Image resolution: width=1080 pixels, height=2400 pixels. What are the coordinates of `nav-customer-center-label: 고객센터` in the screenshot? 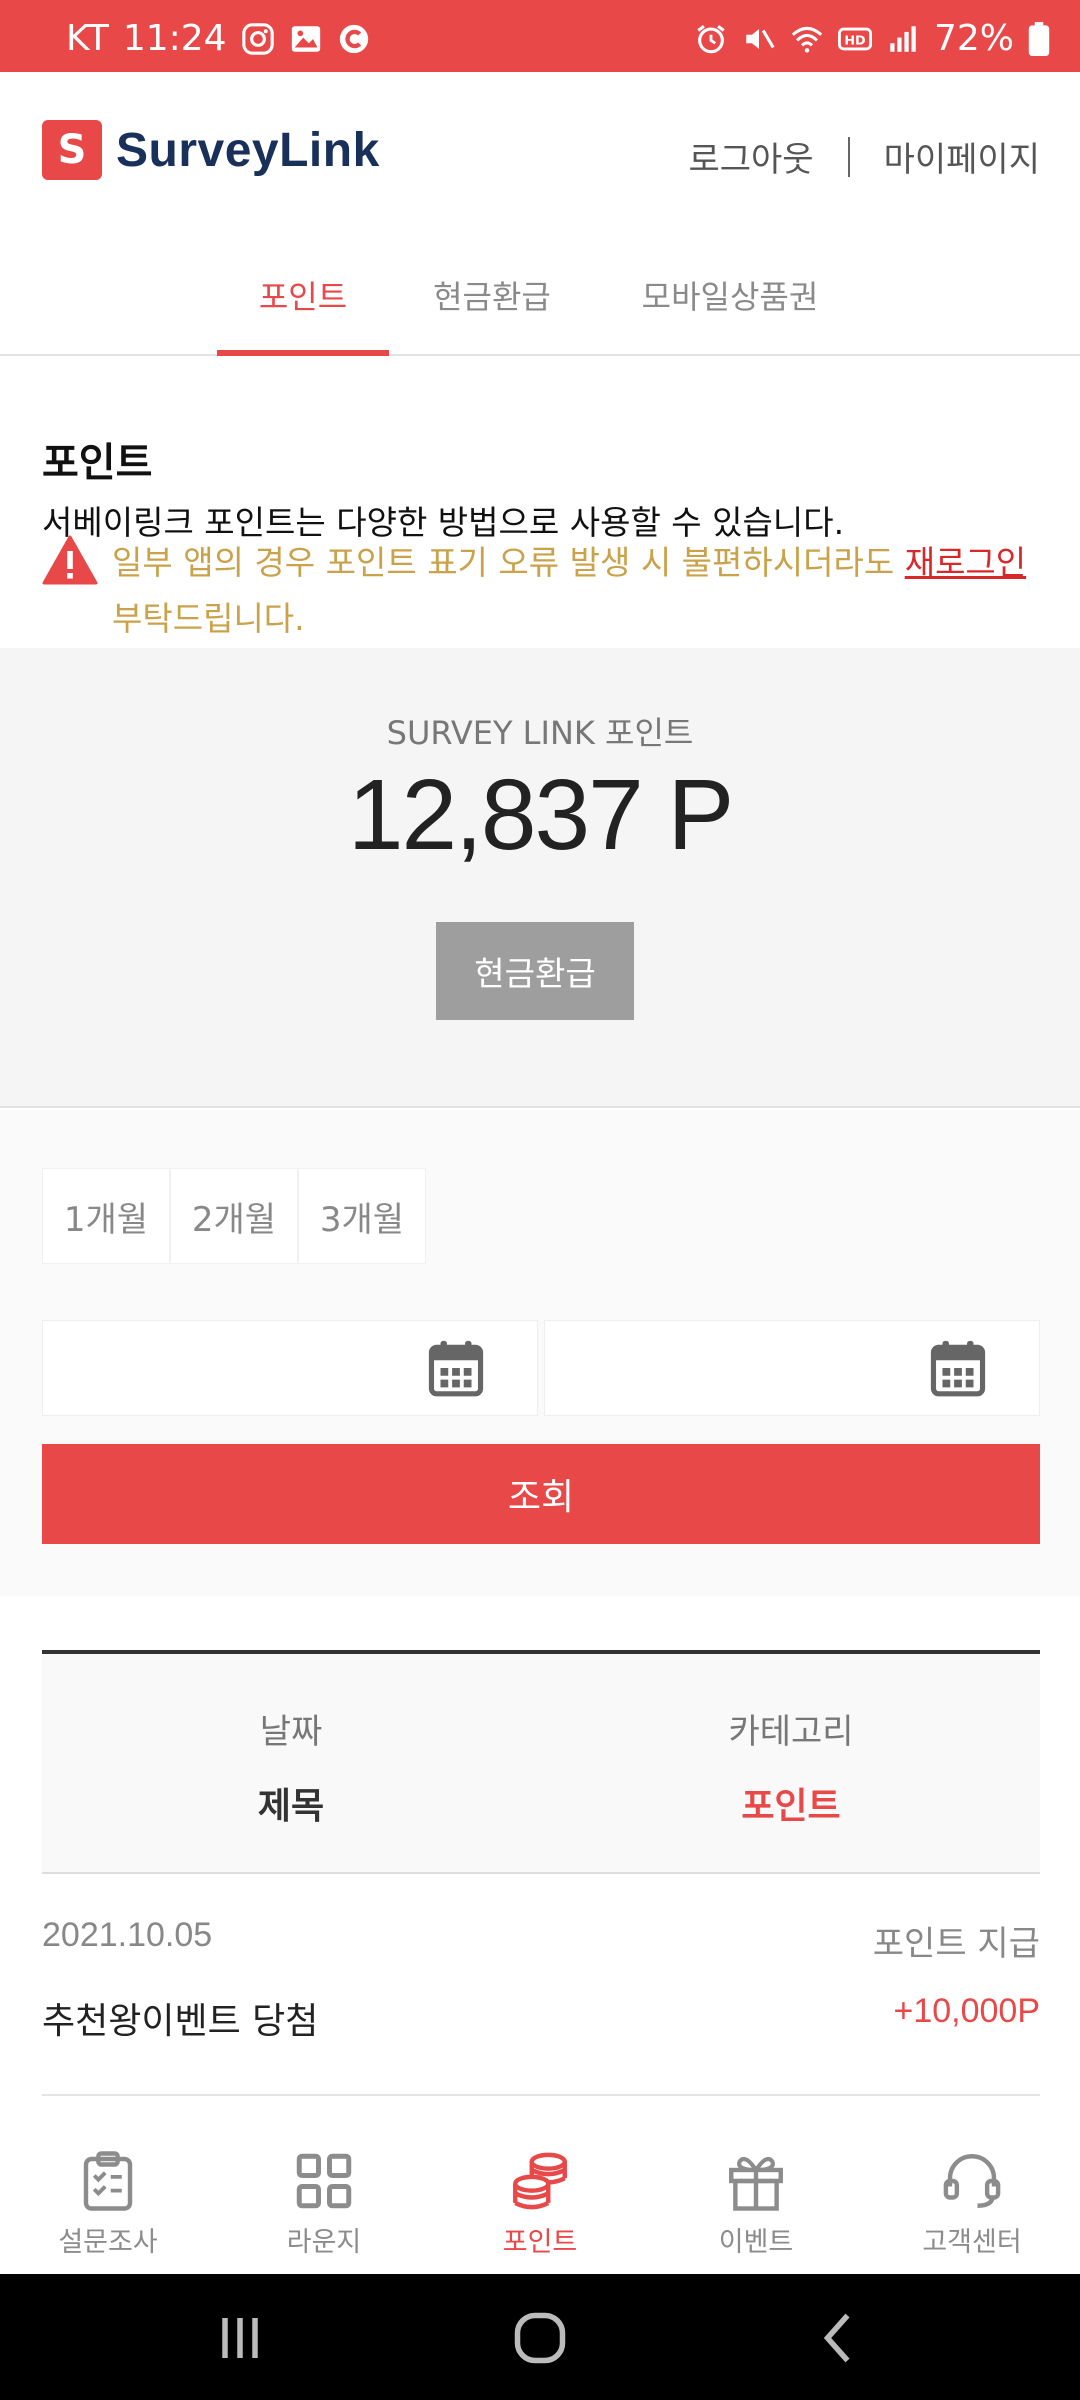 It's located at (972, 2242).